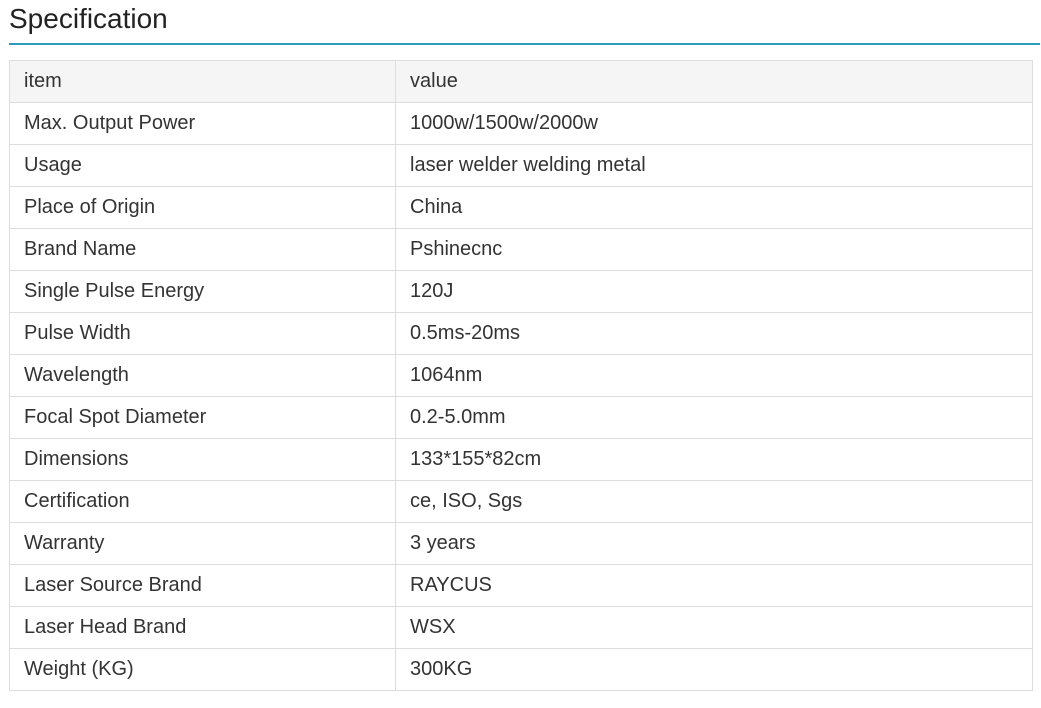 This screenshot has height=708, width=1041. Describe the element at coordinates (202, 501) in the screenshot. I see `spec-item: Certification` at that location.